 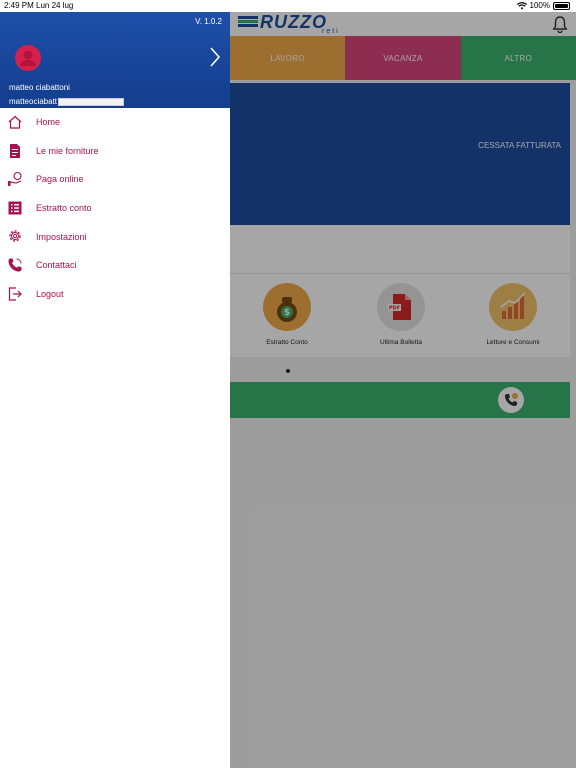 I want to click on wifi-icon, so click(x=521, y=5).